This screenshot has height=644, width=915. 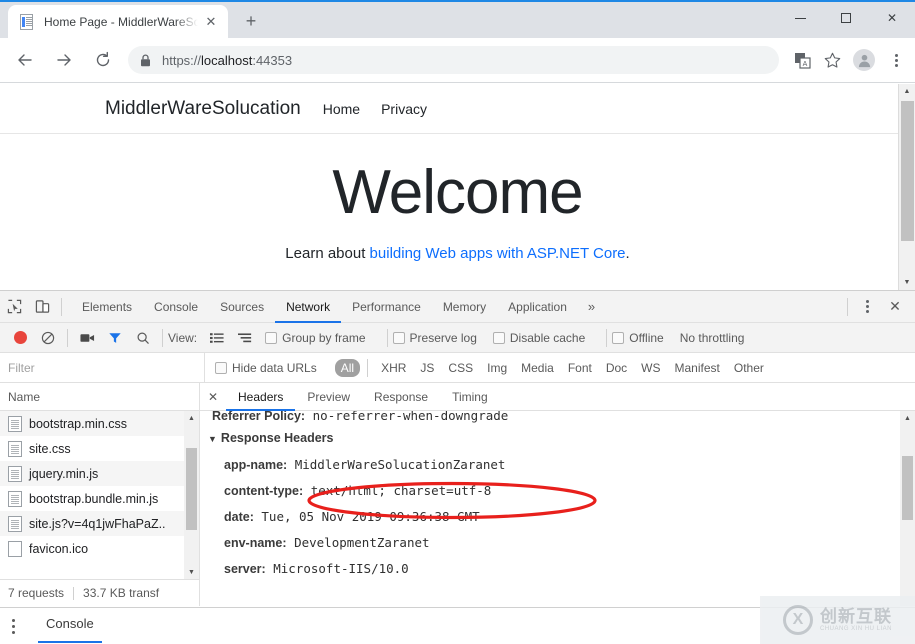 What do you see at coordinates (48, 338) in the screenshot?
I see `clear-icon` at bounding box center [48, 338].